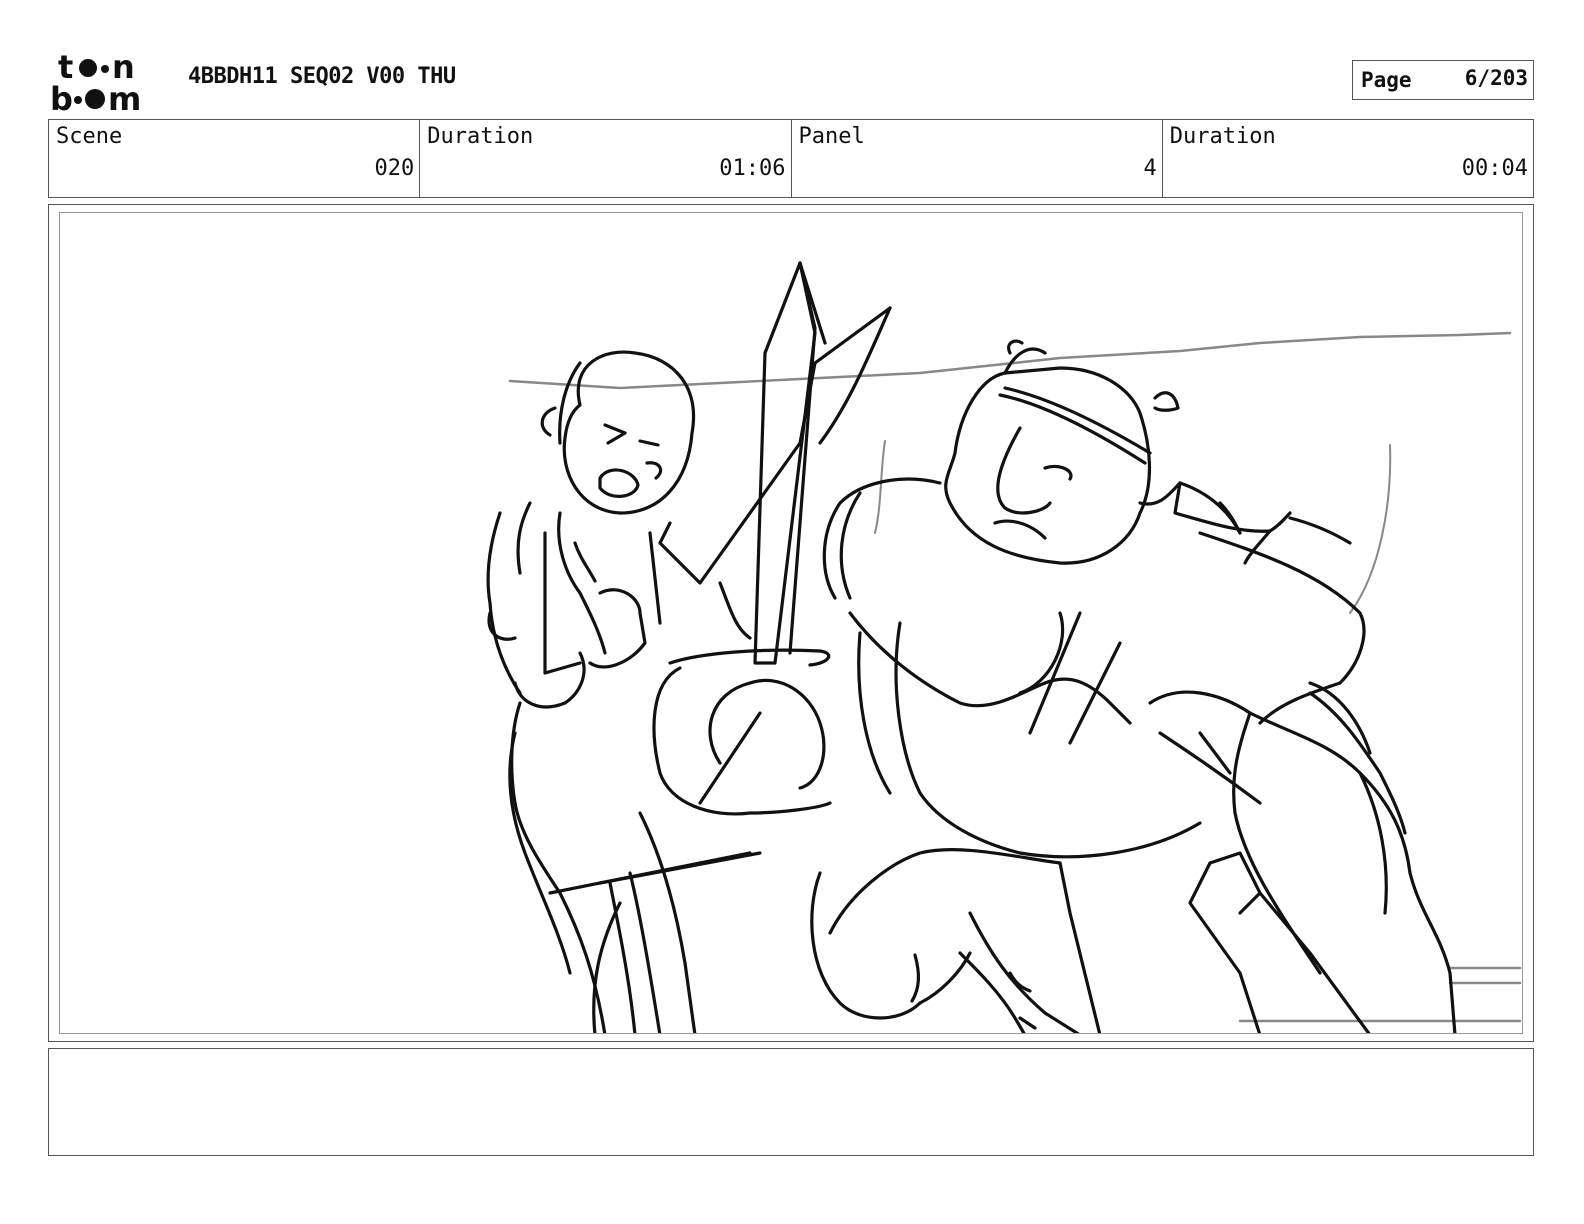  Describe the element at coordinates (791, 1102) in the screenshot. I see `panel-notes-area` at that location.